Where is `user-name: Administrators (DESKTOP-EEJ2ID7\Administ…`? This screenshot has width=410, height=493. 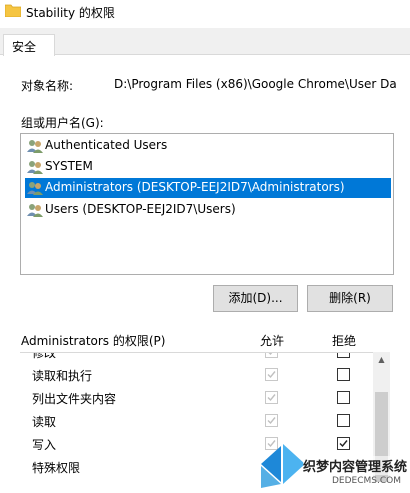
user-name: Administrators (DESKTOP-EEJ2ID7\Administ… is located at coordinates (195, 187).